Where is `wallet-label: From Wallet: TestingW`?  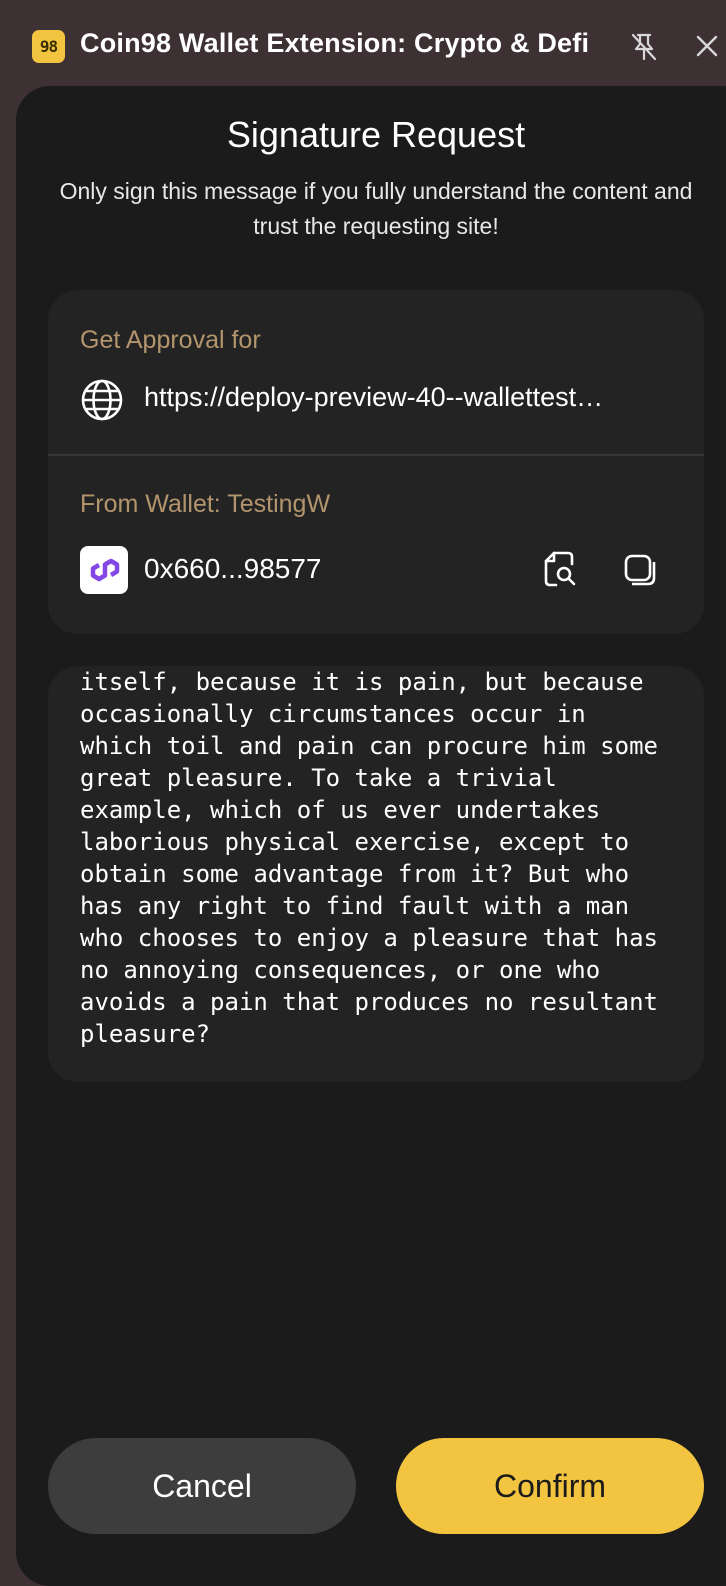 wallet-label: From Wallet: TestingW is located at coordinates (205, 504).